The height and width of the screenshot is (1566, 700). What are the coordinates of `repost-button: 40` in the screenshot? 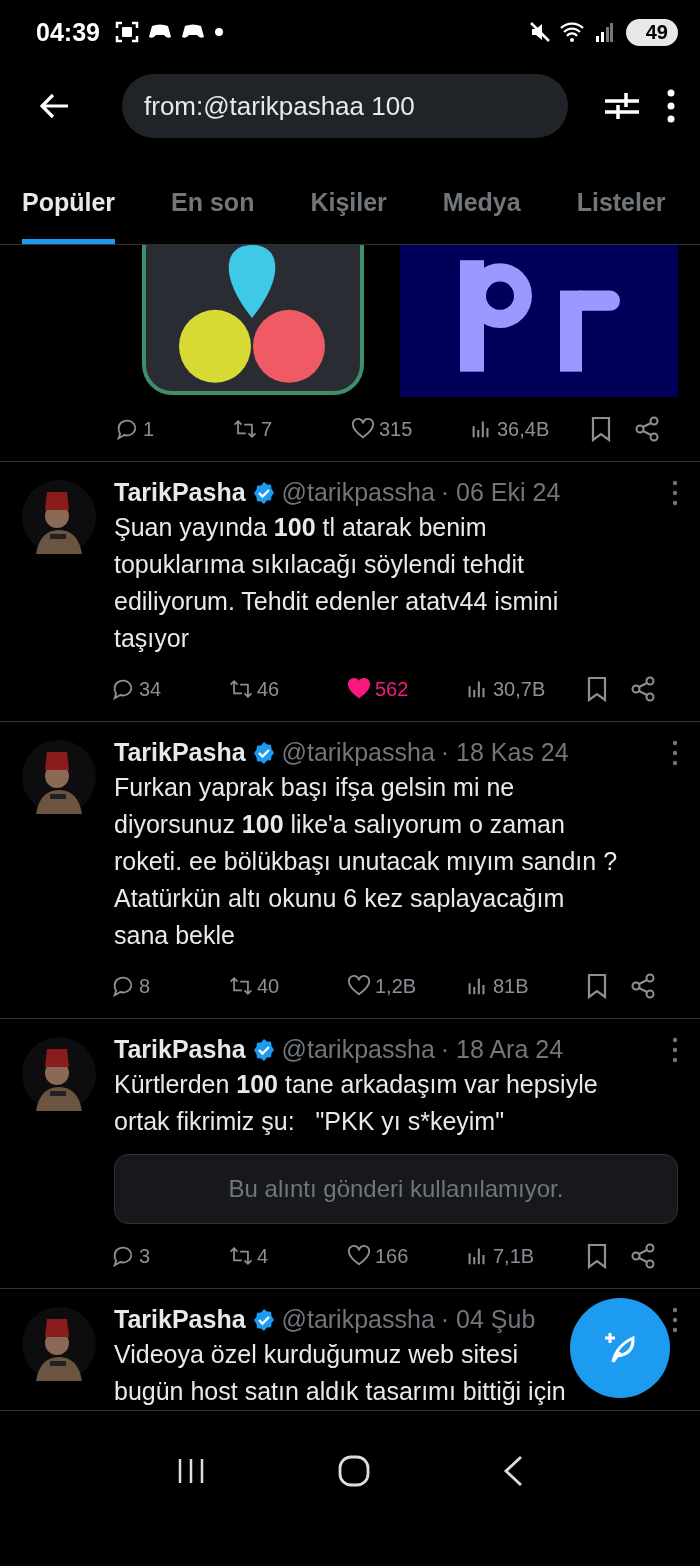 It's located at (287, 986).